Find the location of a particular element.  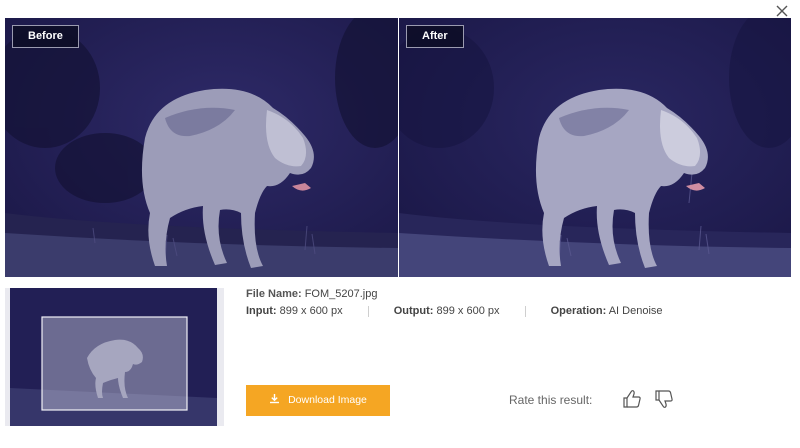

operation-value: AI Denoise is located at coordinates (635, 311).